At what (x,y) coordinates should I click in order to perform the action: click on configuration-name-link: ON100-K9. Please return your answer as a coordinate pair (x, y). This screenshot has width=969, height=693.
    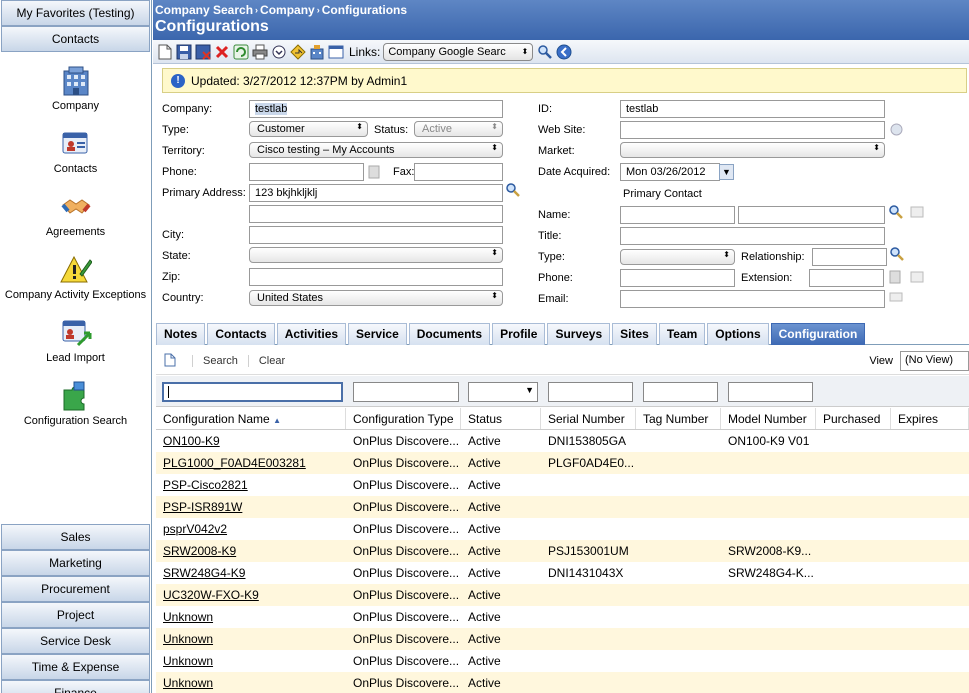
    Looking at the image, I should click on (251, 441).